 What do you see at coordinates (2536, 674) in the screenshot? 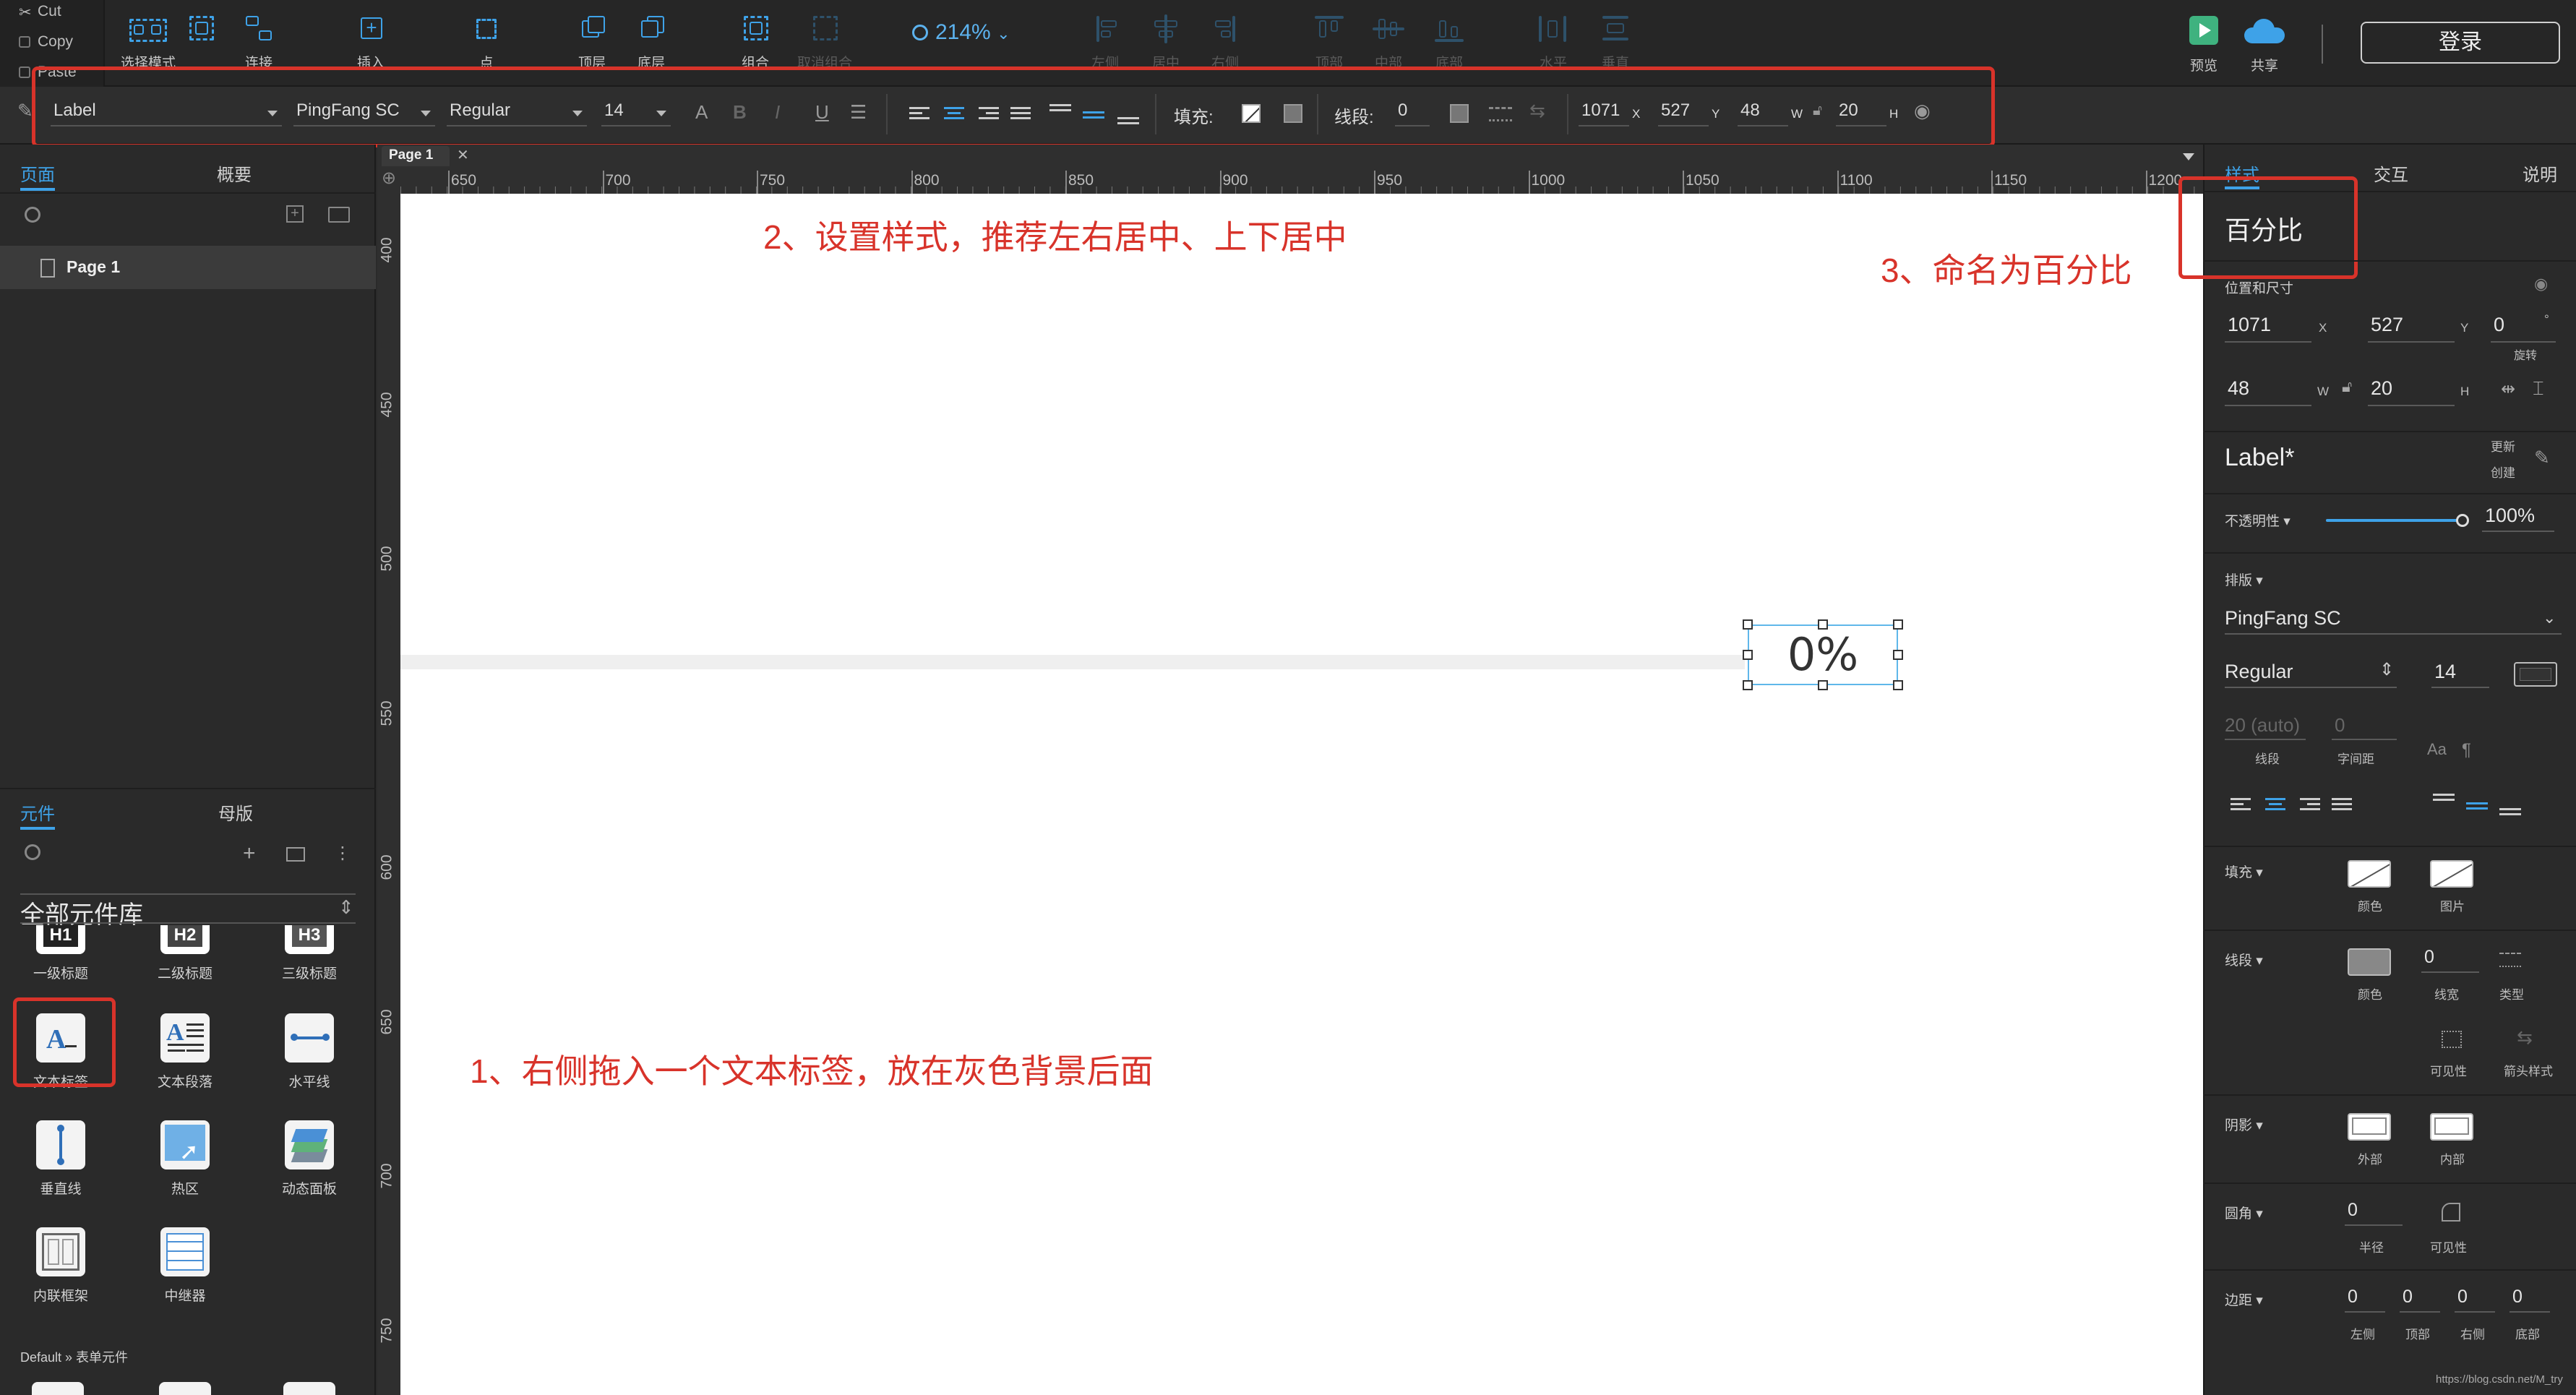
I see `text-color-swatch` at bounding box center [2536, 674].